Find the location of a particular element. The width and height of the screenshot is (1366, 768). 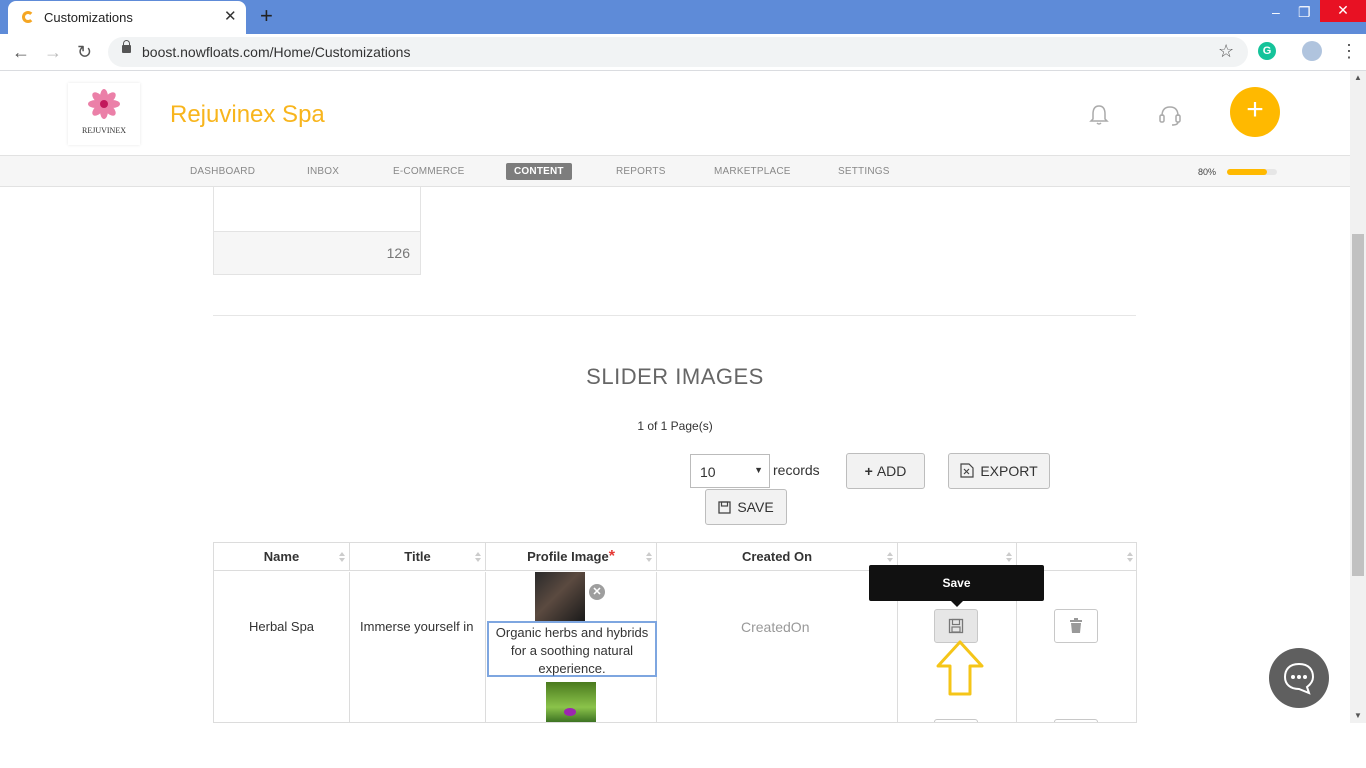

caret-down-icon: ▼ is located at coordinates (758, 470).